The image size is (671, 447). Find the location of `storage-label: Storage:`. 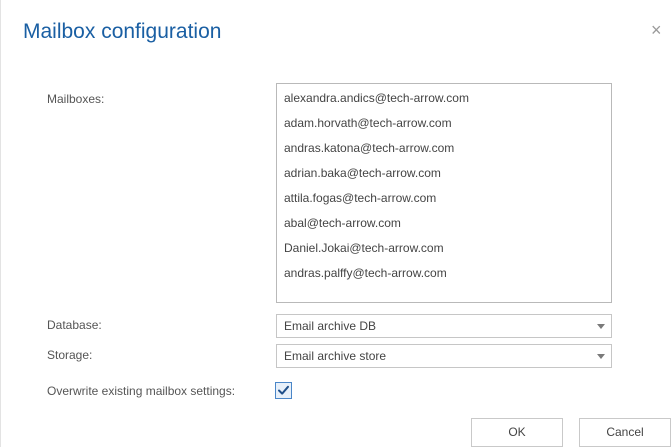

storage-label: Storage: is located at coordinates (70, 355).